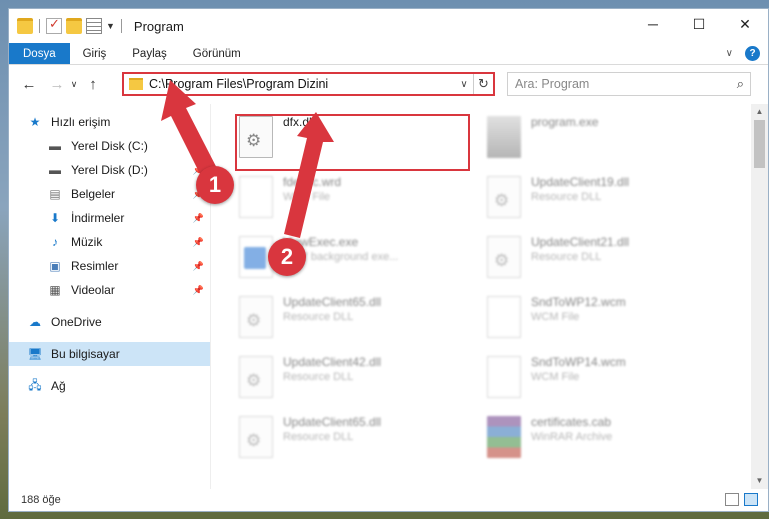 The image size is (769, 519). What do you see at coordinates (759, 481) in the screenshot?
I see `scroll-down-icon: ▼` at bounding box center [759, 481].